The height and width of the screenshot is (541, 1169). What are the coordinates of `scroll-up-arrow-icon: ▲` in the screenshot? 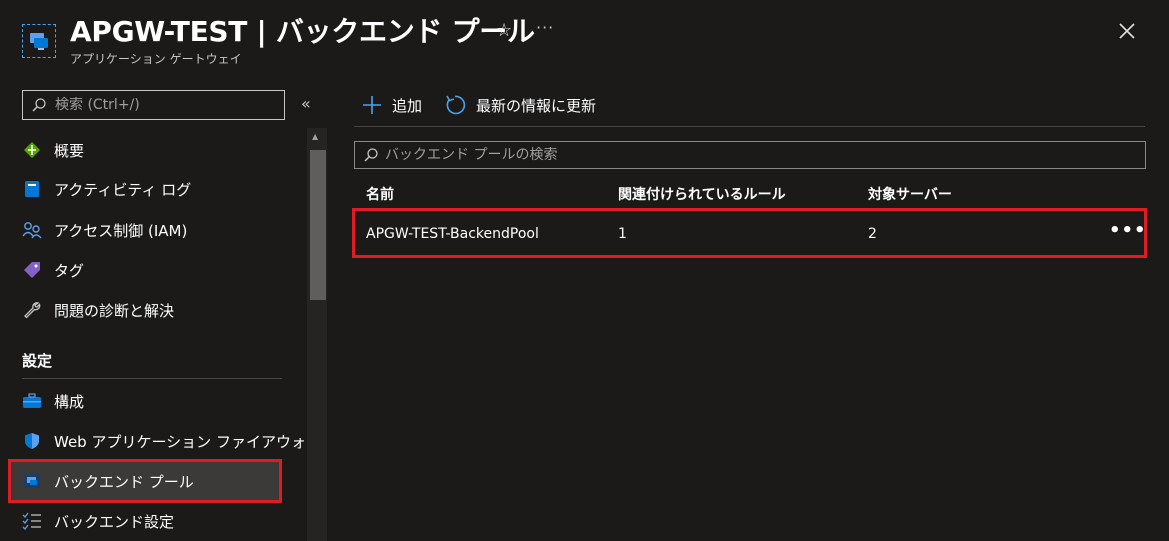 It's located at (315, 136).